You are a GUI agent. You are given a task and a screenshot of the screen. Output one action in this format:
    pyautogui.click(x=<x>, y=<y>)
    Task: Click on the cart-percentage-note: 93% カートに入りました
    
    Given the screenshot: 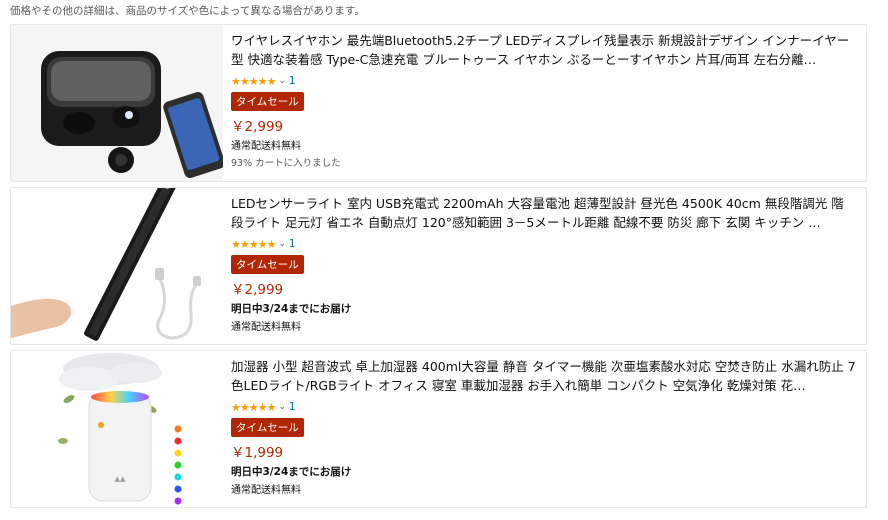 What is the action you would take?
    pyautogui.click(x=286, y=163)
    